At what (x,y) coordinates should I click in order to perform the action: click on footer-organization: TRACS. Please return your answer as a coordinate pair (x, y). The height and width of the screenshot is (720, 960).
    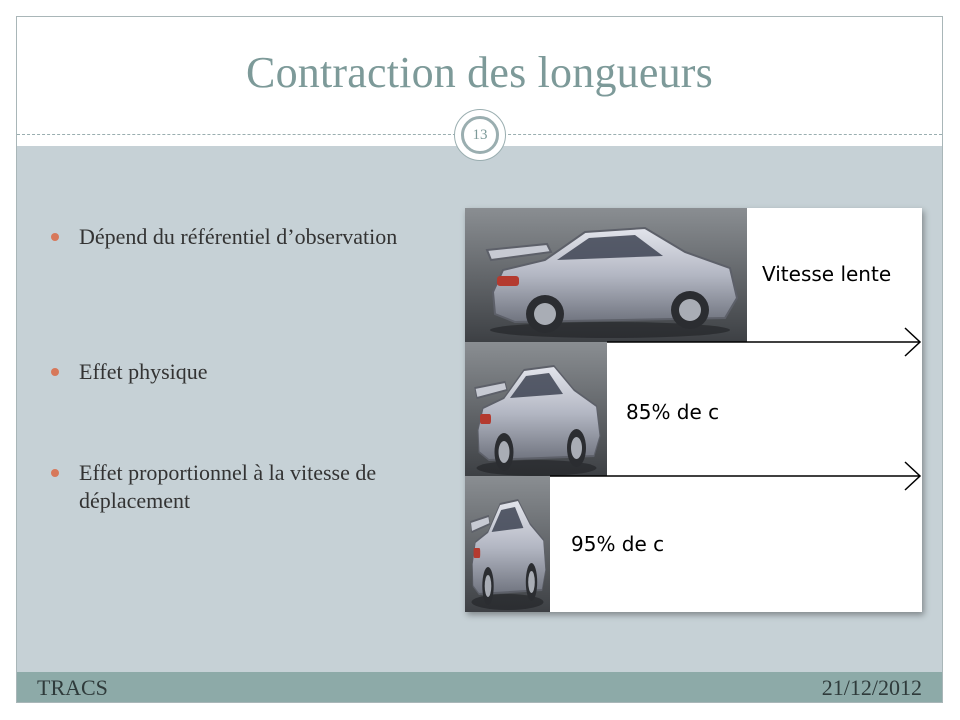
    Looking at the image, I should click on (72, 687).